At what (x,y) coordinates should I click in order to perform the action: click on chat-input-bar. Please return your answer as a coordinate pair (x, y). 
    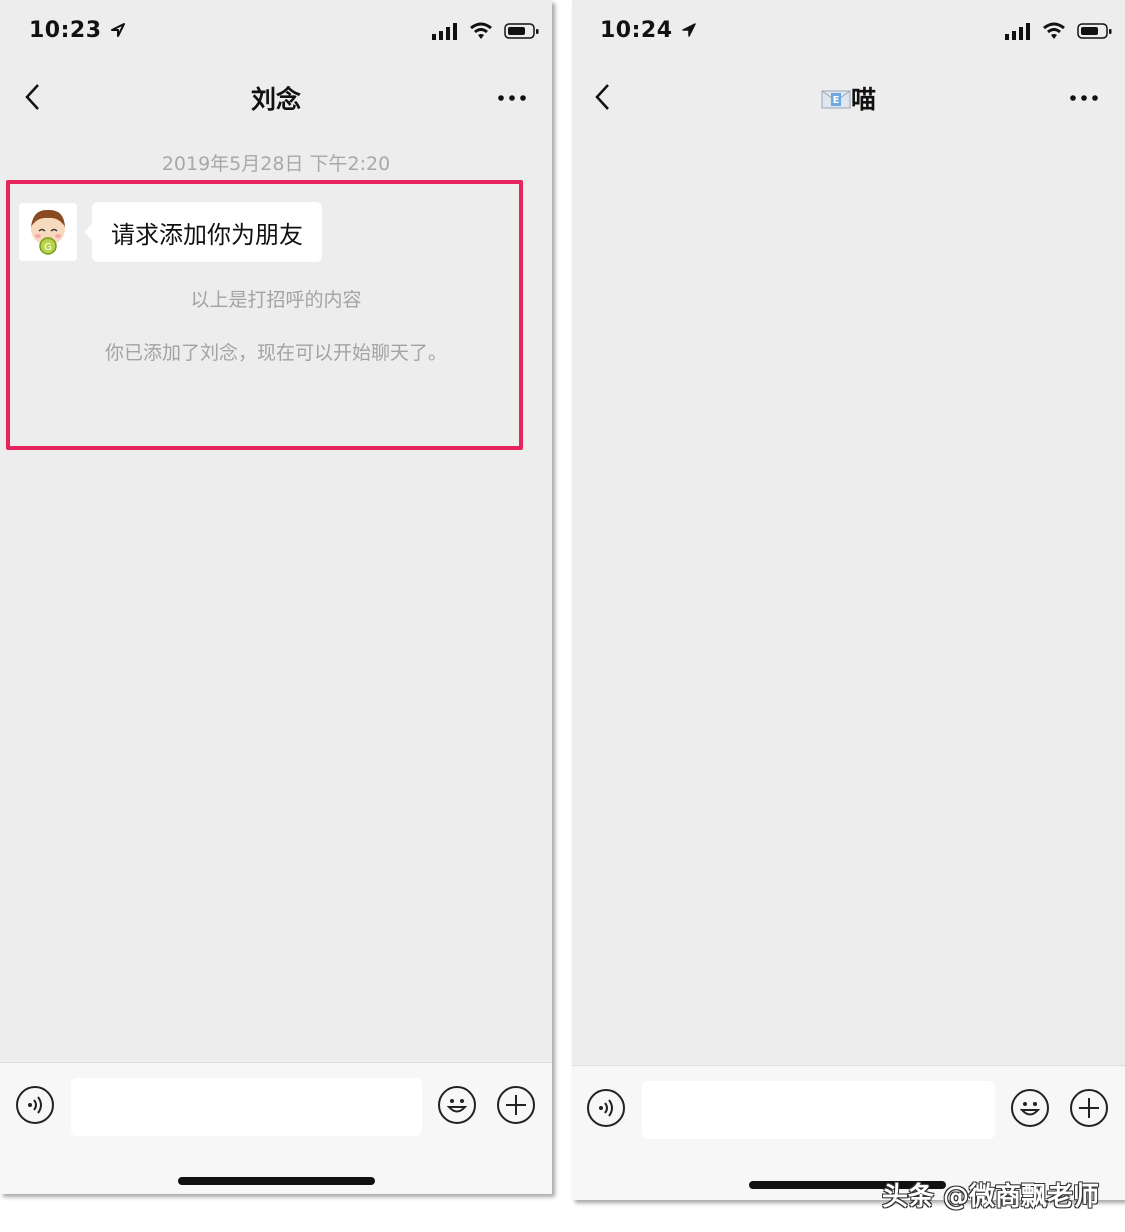
    Looking at the image, I should click on (276, 1128).